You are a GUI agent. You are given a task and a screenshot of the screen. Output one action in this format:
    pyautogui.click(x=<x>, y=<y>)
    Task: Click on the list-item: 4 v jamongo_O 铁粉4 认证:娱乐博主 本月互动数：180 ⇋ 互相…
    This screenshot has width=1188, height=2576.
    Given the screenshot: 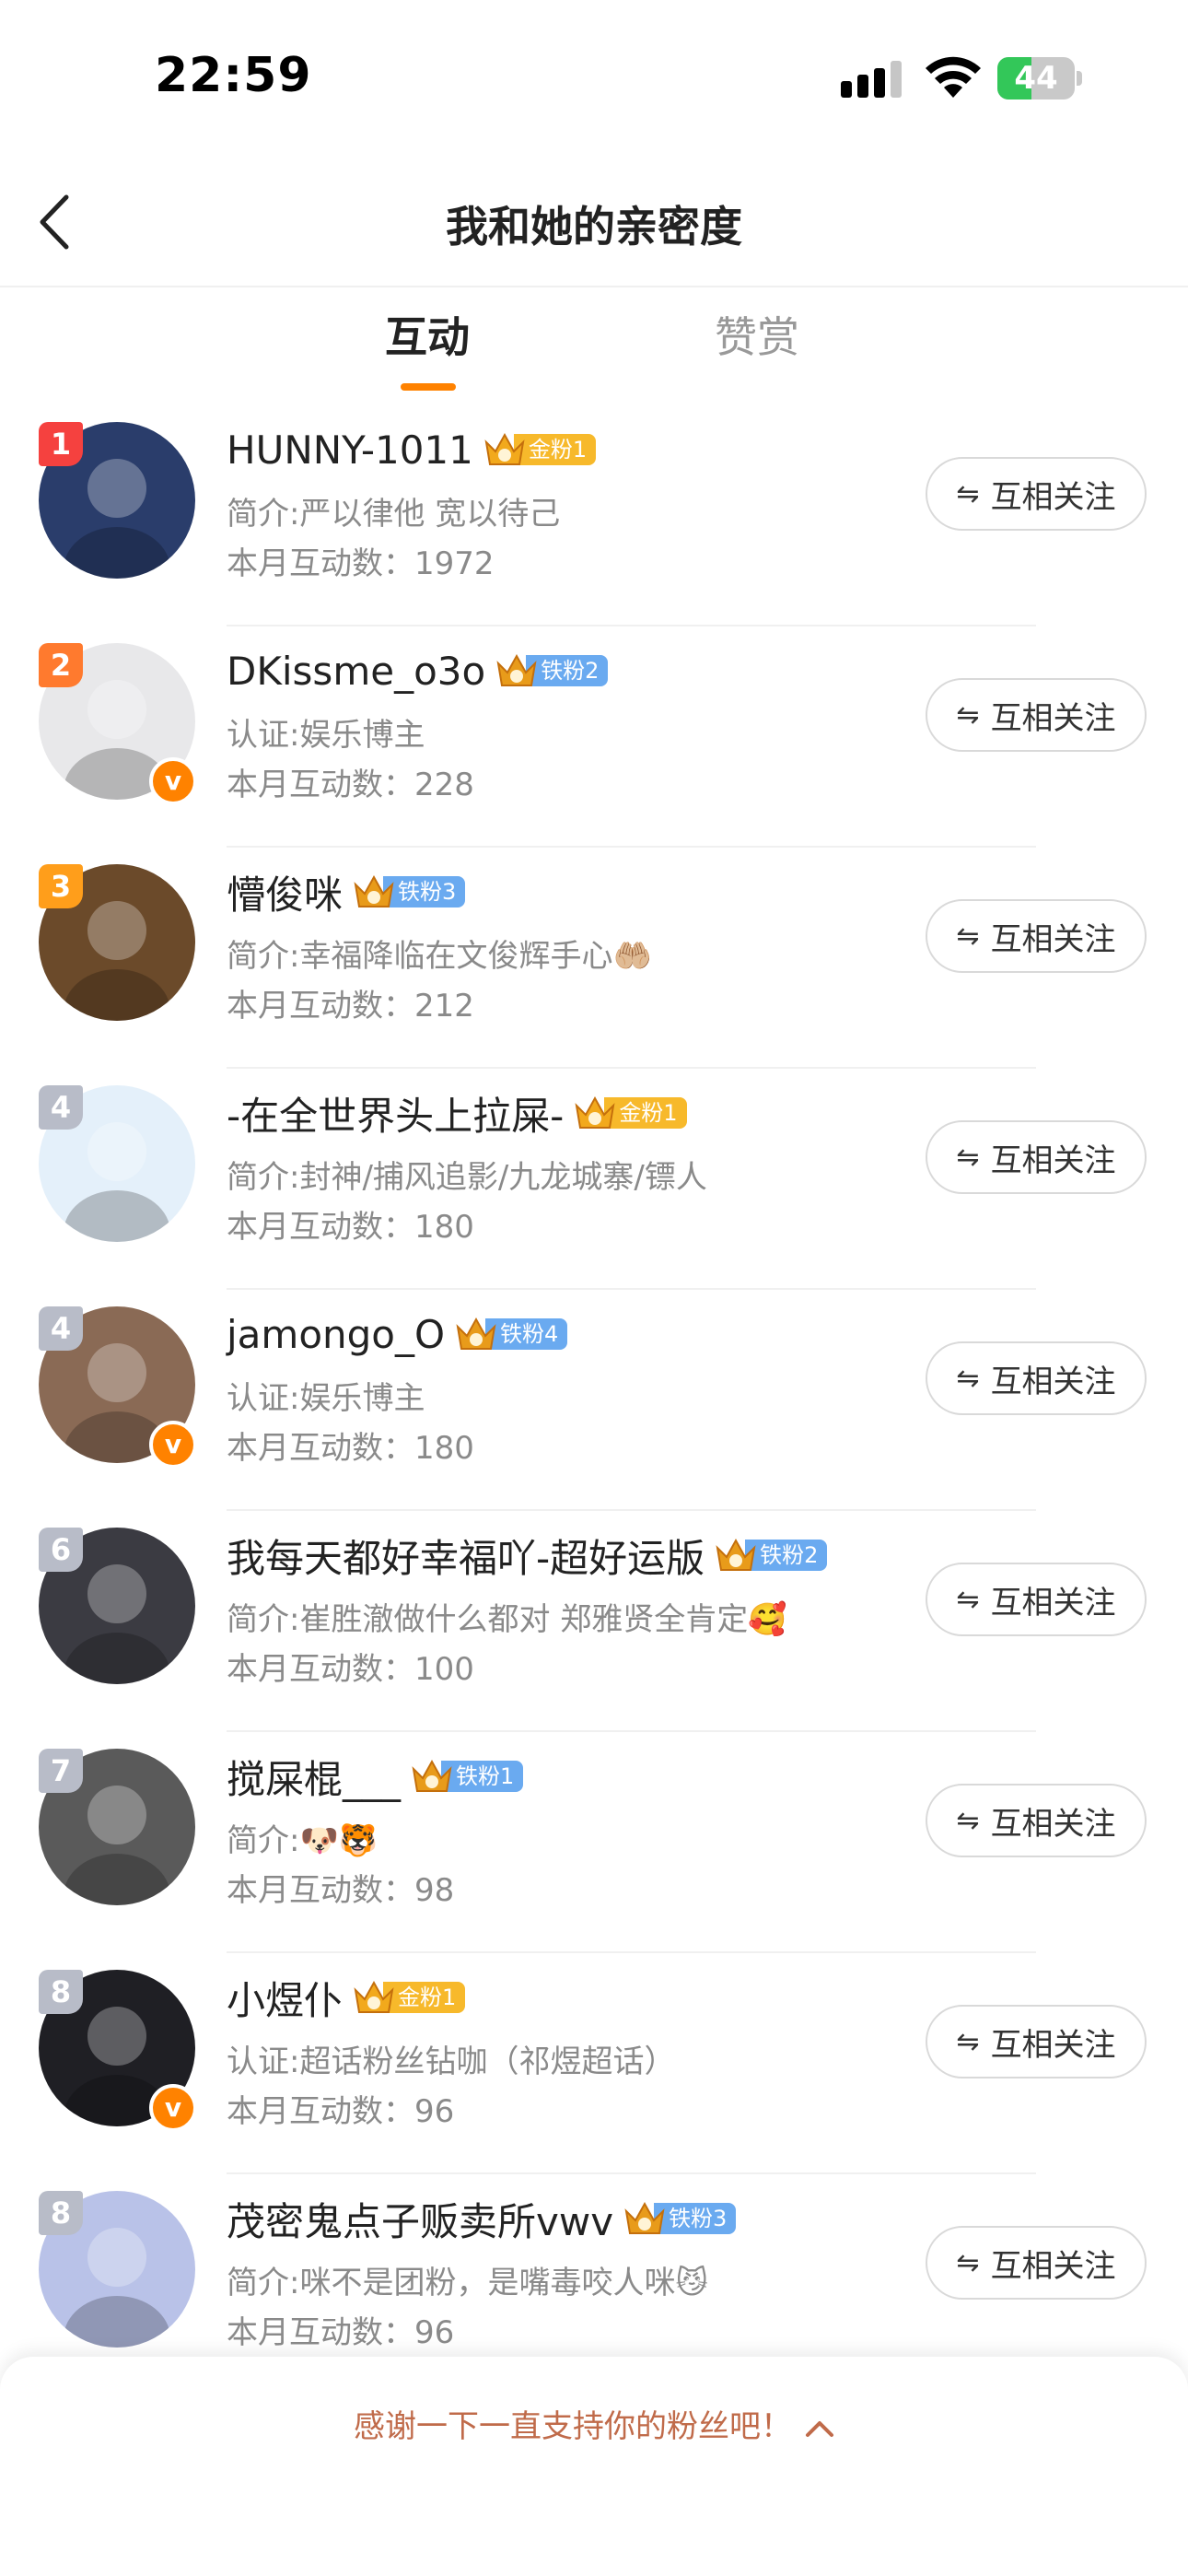 What is the action you would take?
    pyautogui.click(x=594, y=1400)
    